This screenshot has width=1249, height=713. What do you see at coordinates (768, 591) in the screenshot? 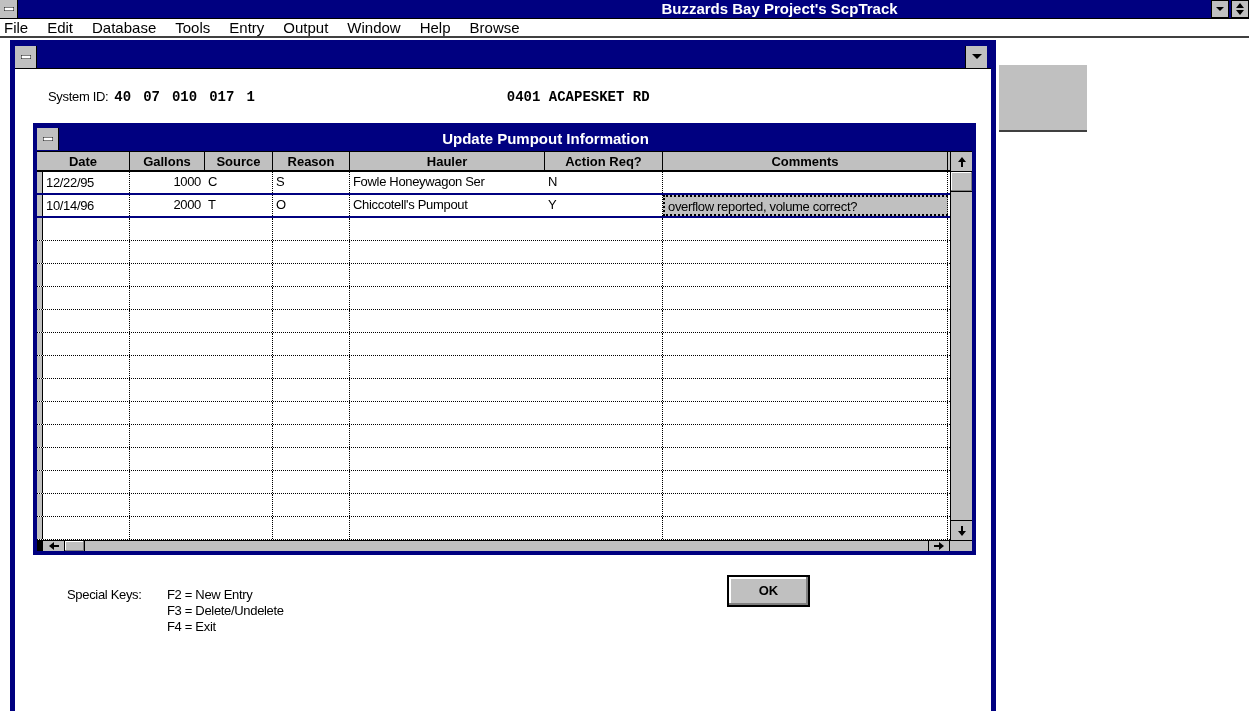
I see `ok-button: OK` at bounding box center [768, 591].